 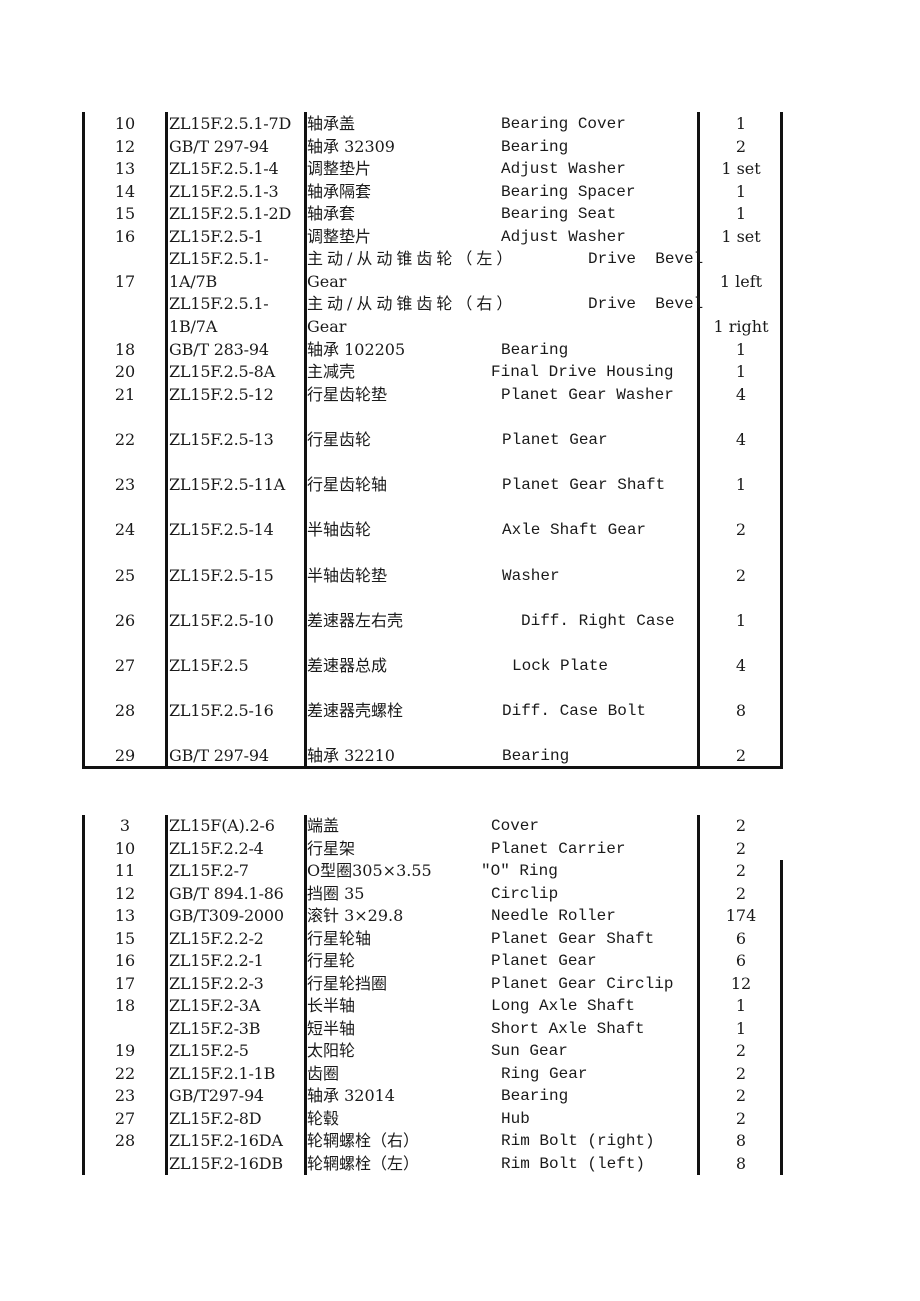 I want to click on part-name-cn: 差速器左右壳, so click(x=355, y=620).